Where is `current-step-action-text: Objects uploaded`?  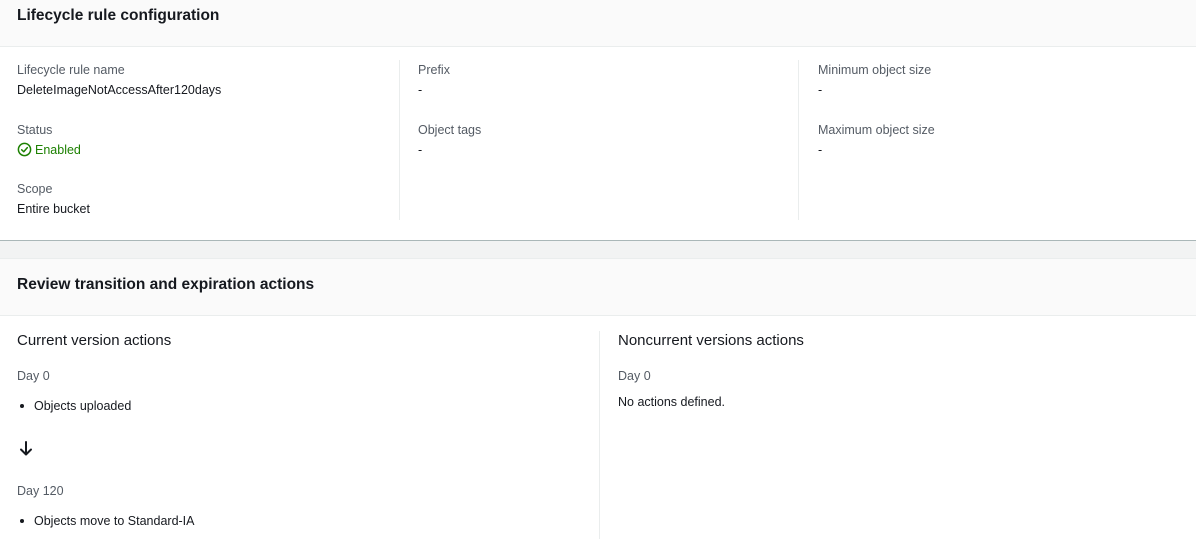 current-step-action-text: Objects uploaded is located at coordinates (83, 406).